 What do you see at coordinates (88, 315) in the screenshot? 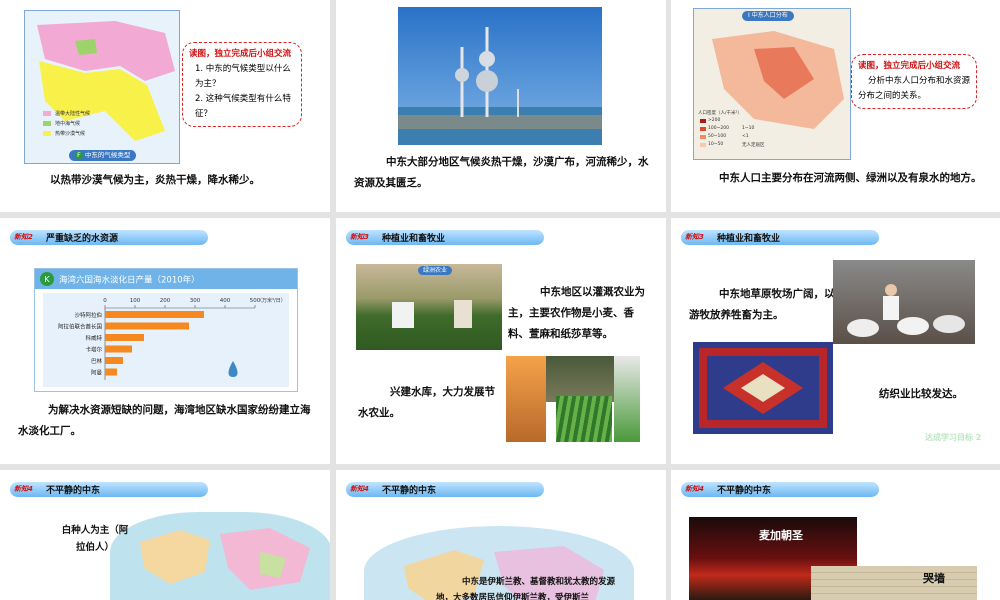
I see `category-label: 沙特阿拉伯` at bounding box center [88, 315].